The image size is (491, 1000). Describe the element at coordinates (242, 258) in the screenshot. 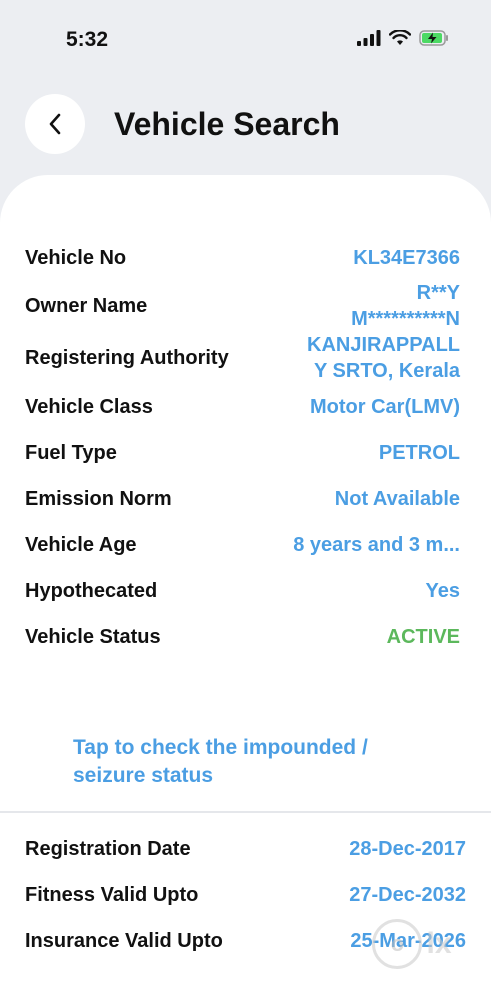

I see `detail-row-vehicle-no: Vehicle No KL34E7366` at that location.